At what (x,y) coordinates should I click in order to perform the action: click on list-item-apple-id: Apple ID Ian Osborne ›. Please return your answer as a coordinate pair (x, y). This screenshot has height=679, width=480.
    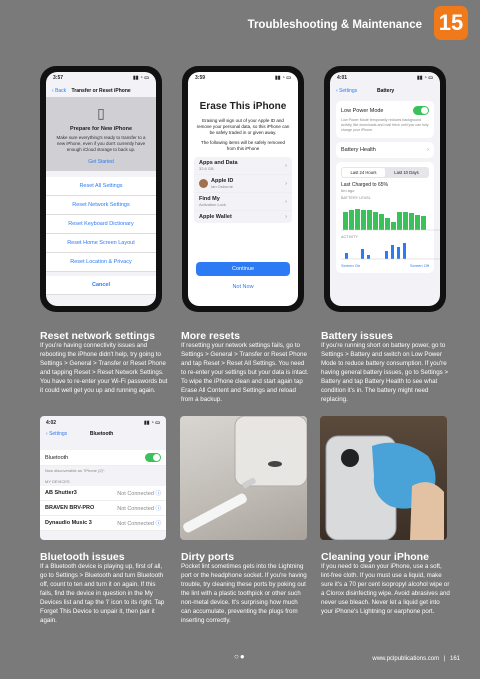
    Looking at the image, I should click on (243, 184).